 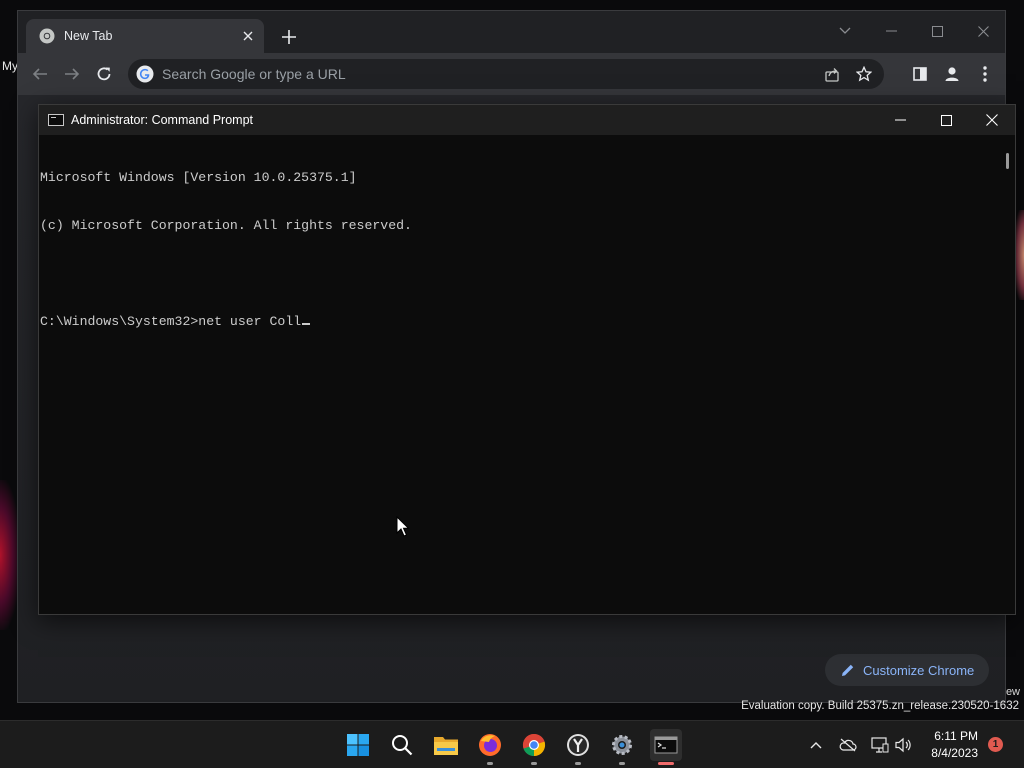 I want to click on cmd-window-title: Administrator: Command Prompt, so click(x=162, y=120).